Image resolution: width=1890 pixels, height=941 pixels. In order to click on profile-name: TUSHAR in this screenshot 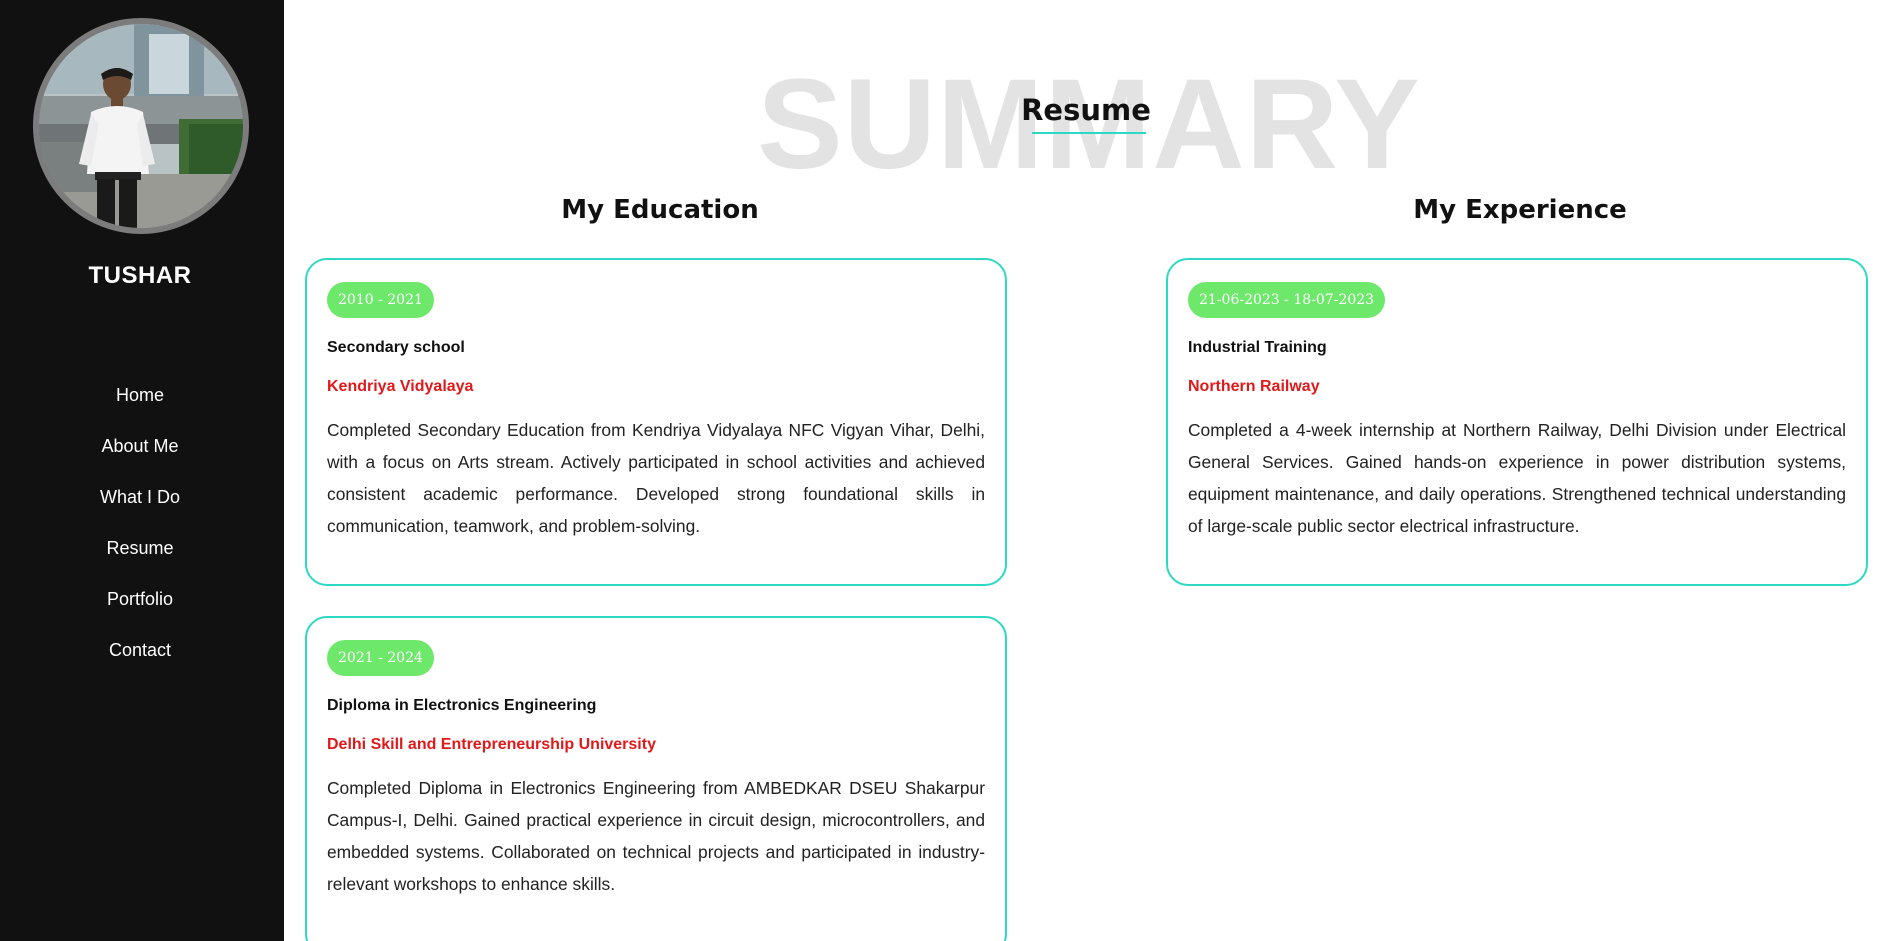, I will do `click(140, 275)`.